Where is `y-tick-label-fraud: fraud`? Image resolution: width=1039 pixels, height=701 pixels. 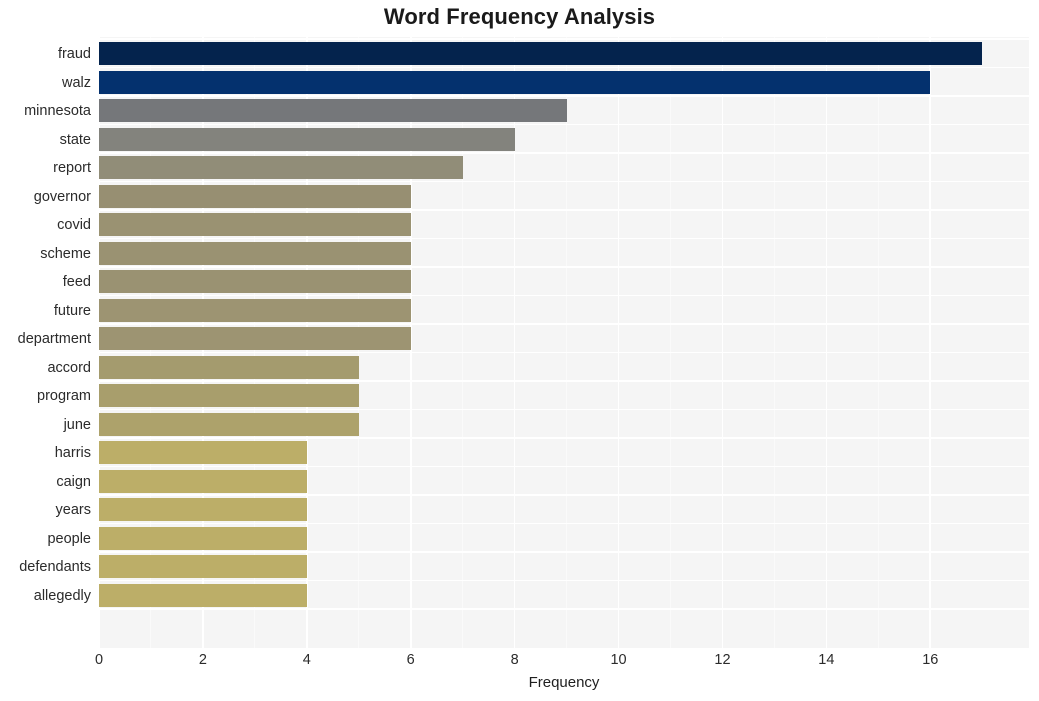
y-tick-label-fraud: fraud is located at coordinates (74, 54).